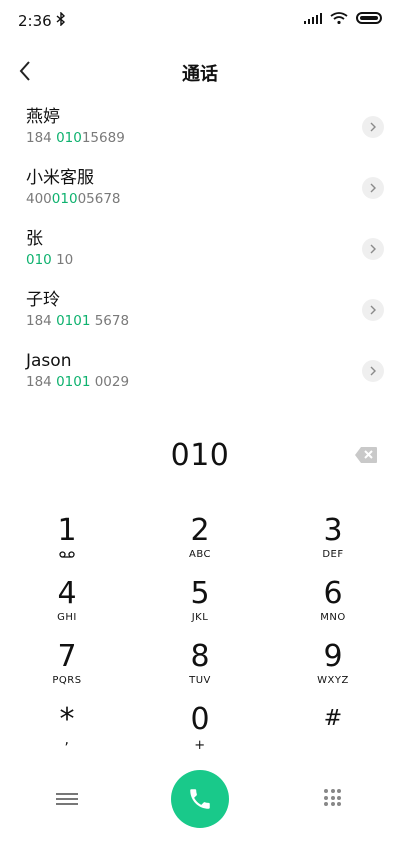 The width and height of the screenshot is (400, 844). I want to click on dial-input-area: 010, so click(200, 457).